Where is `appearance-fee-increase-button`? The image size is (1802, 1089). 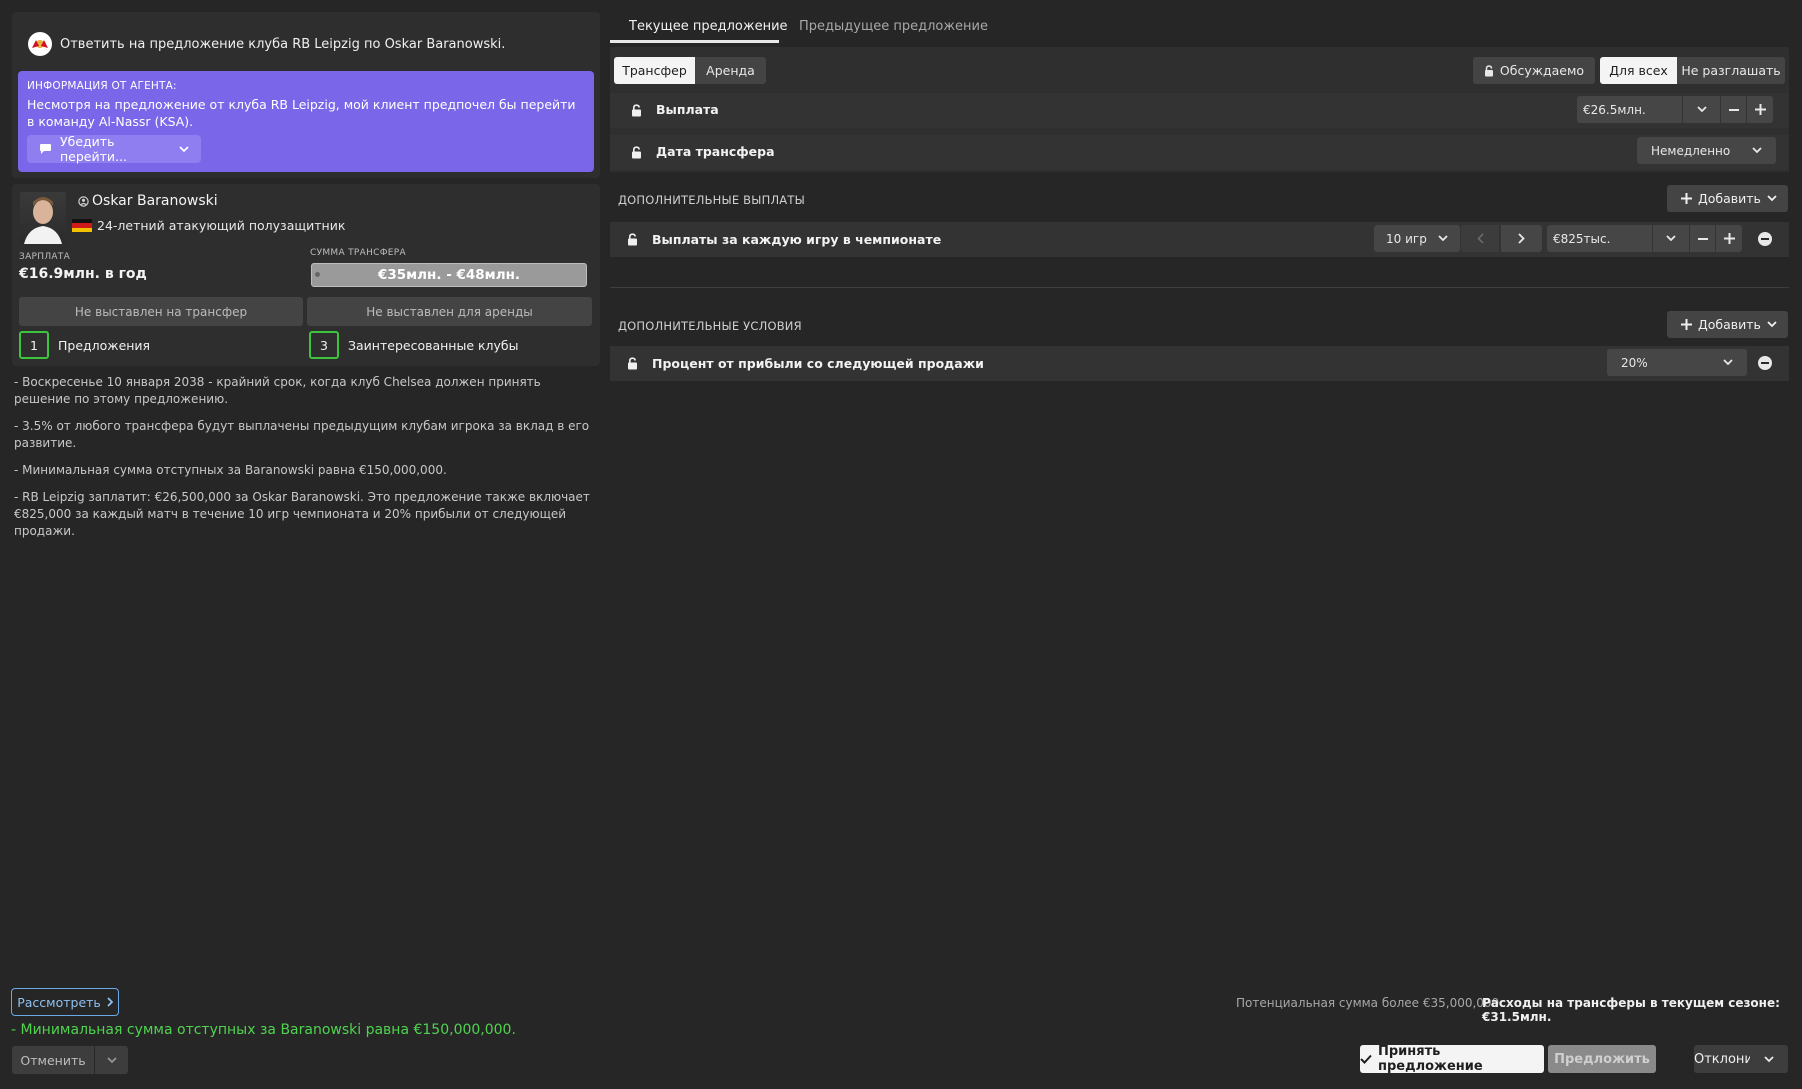
appearance-fee-increase-button is located at coordinates (1729, 238).